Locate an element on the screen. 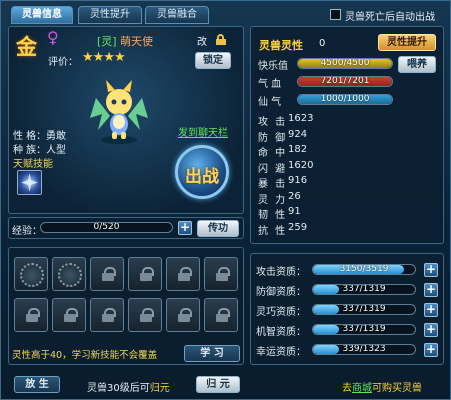 This screenshot has height=400, width=451. stat-value: 916 is located at coordinates (298, 180).